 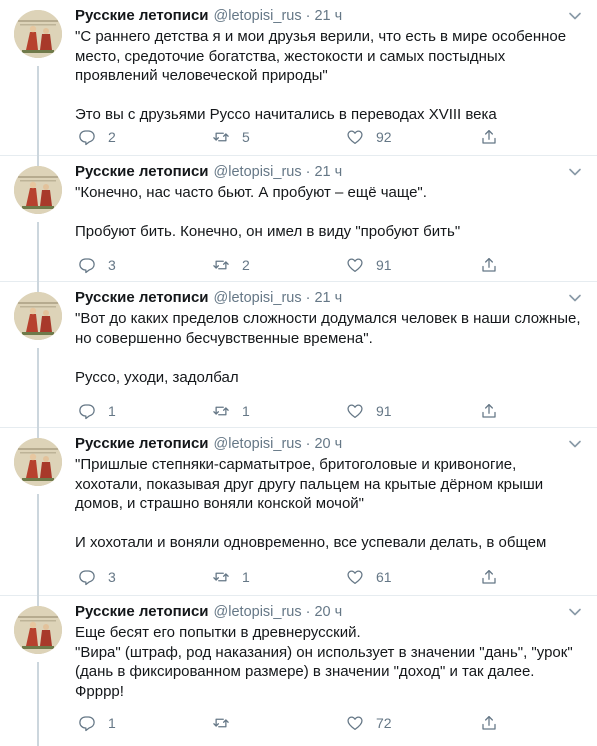 What do you see at coordinates (112, 577) in the screenshot?
I see `reply-count: 3` at bounding box center [112, 577].